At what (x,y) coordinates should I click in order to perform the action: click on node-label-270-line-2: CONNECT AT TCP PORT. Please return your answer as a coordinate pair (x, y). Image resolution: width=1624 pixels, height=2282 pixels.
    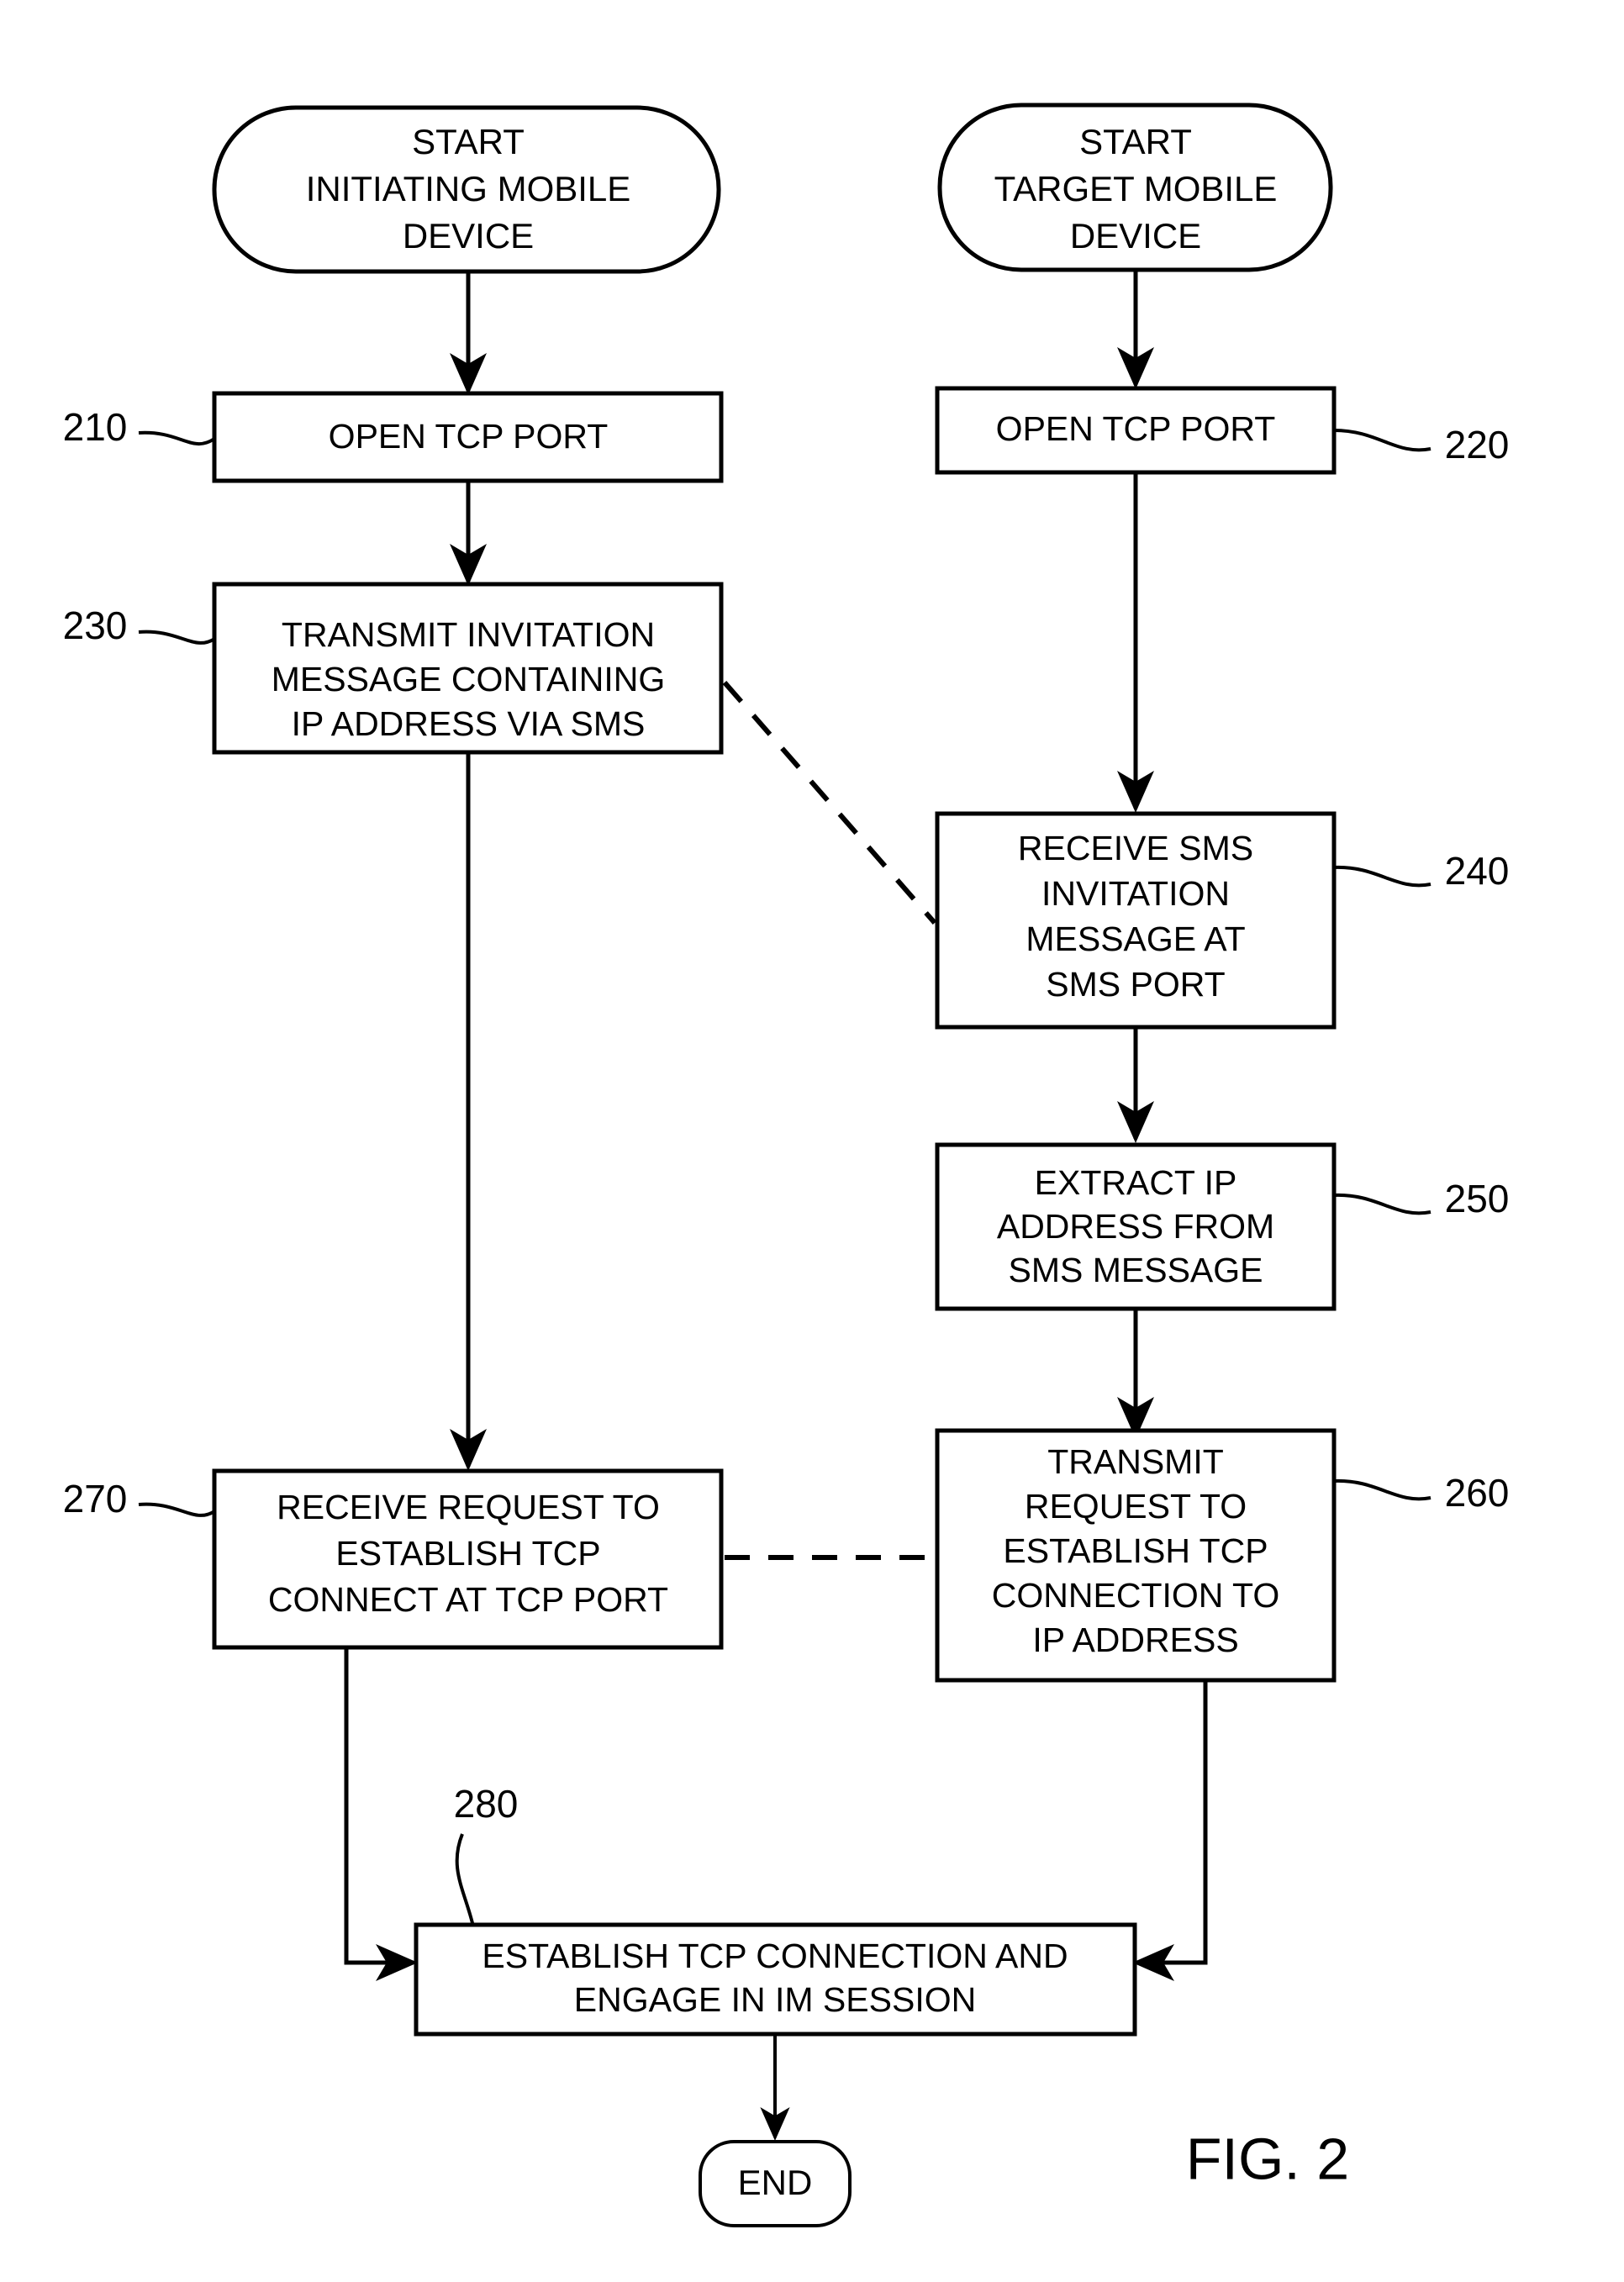
    Looking at the image, I should click on (468, 1599).